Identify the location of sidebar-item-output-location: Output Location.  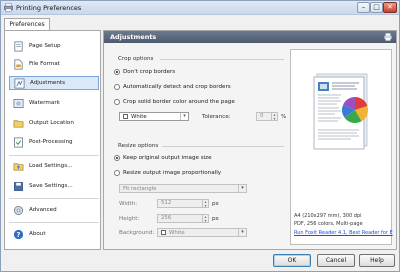
(54, 123).